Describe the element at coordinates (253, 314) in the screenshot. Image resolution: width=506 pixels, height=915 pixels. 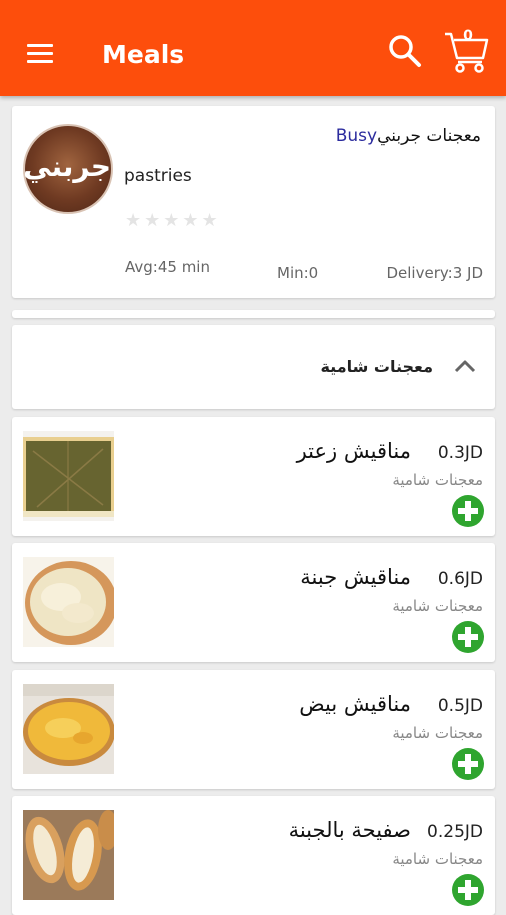
I see `divider-card` at that location.